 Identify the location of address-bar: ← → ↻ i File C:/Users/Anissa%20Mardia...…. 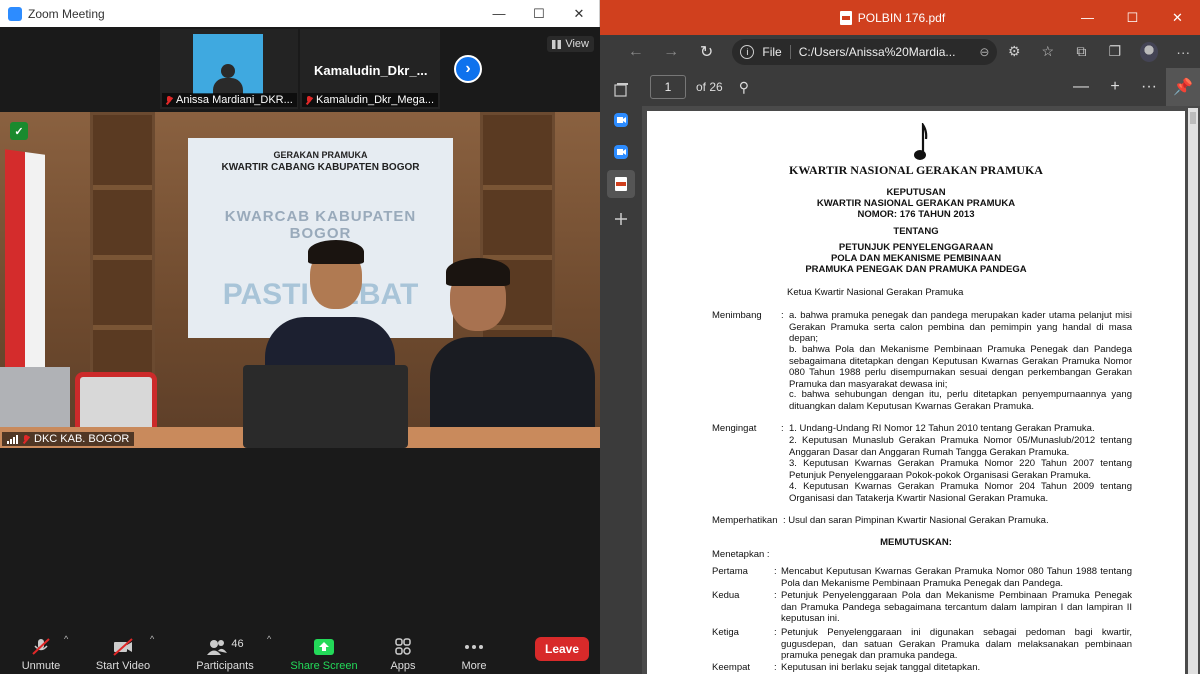
(900, 51).